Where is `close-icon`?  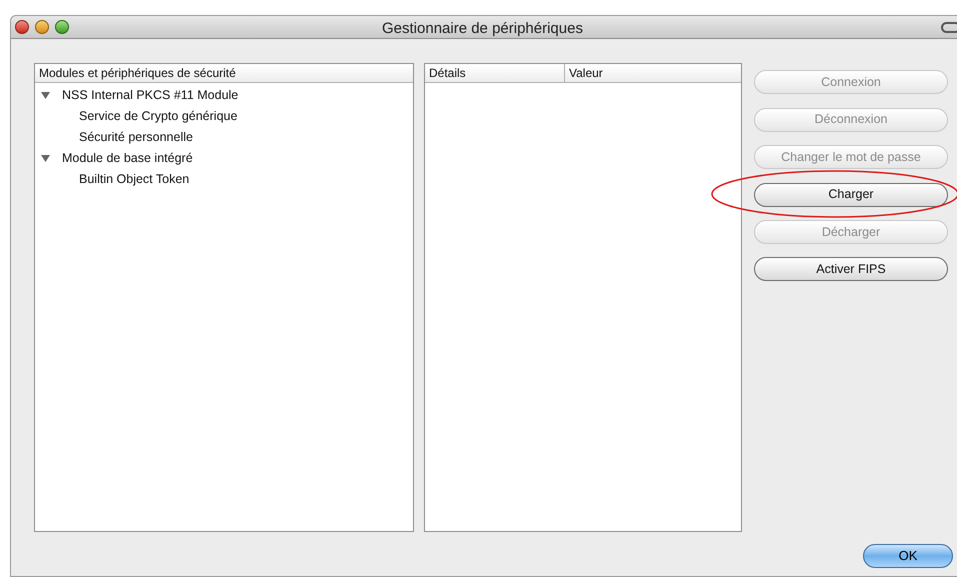
close-icon is located at coordinates (22, 27).